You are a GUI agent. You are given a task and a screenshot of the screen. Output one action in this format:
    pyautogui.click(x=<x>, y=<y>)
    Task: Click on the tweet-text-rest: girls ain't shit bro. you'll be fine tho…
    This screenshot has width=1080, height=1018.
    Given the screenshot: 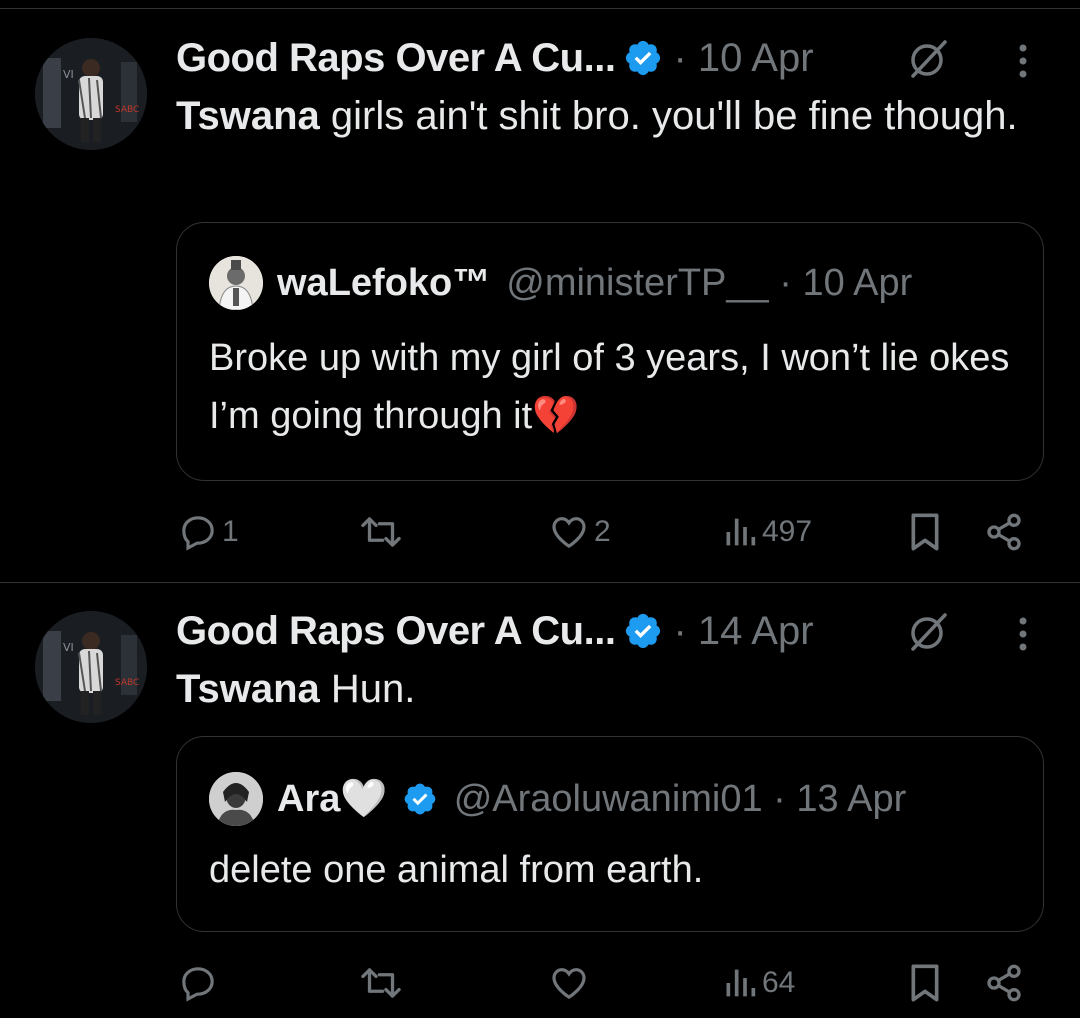 What is the action you would take?
    pyautogui.click(x=668, y=116)
    